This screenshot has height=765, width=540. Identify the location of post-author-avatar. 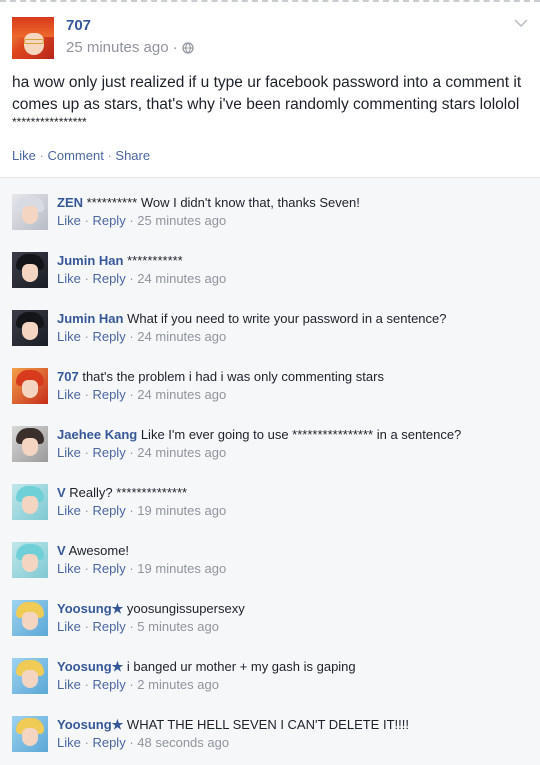
(33, 38).